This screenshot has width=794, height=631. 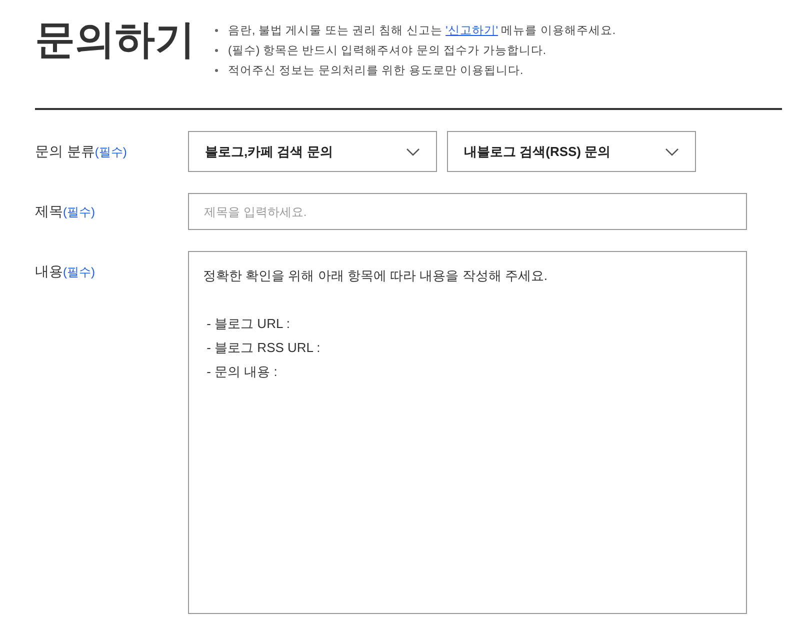 What do you see at coordinates (49, 211) in the screenshot?
I see `field-label: 제목` at bounding box center [49, 211].